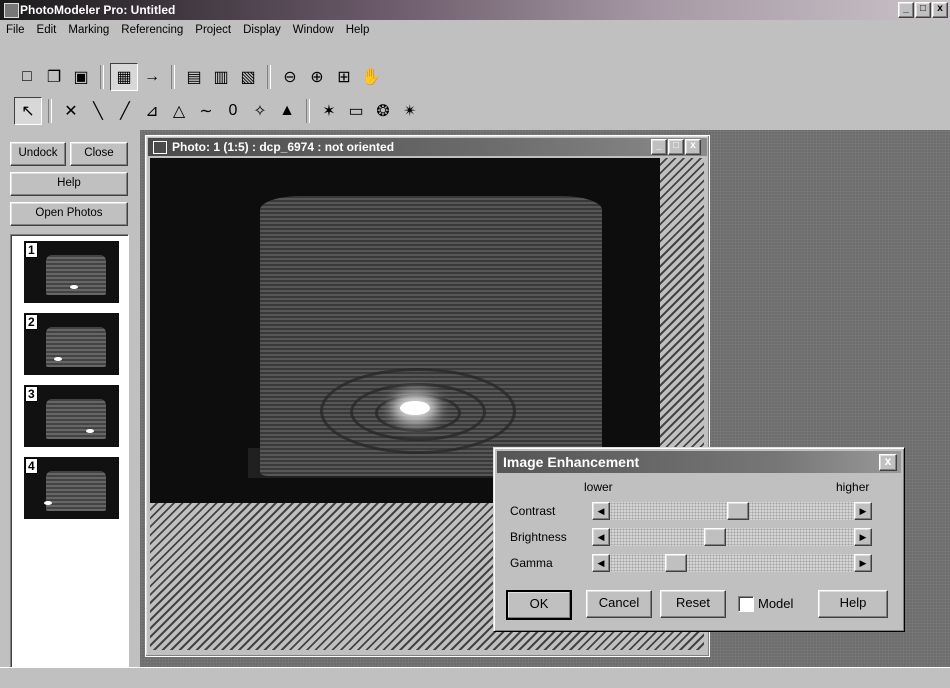  What do you see at coordinates (260, 111) in the screenshot?
I see `target-icon: ✧` at bounding box center [260, 111].